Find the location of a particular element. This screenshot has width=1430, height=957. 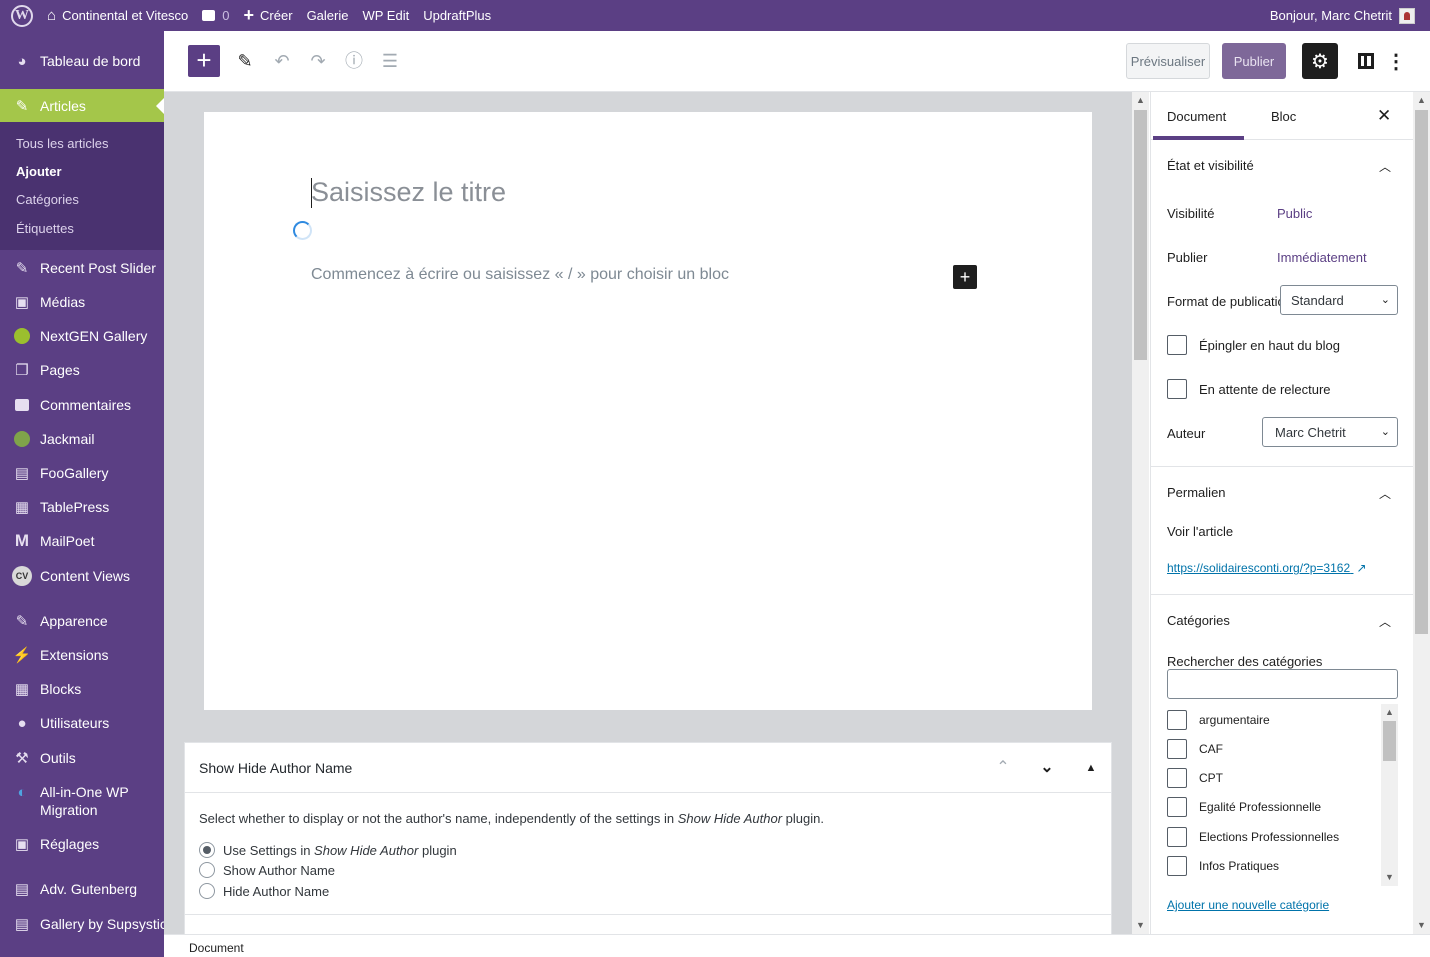

sidebar-item-appearance: ✎ Apparence is located at coordinates (82, 621).